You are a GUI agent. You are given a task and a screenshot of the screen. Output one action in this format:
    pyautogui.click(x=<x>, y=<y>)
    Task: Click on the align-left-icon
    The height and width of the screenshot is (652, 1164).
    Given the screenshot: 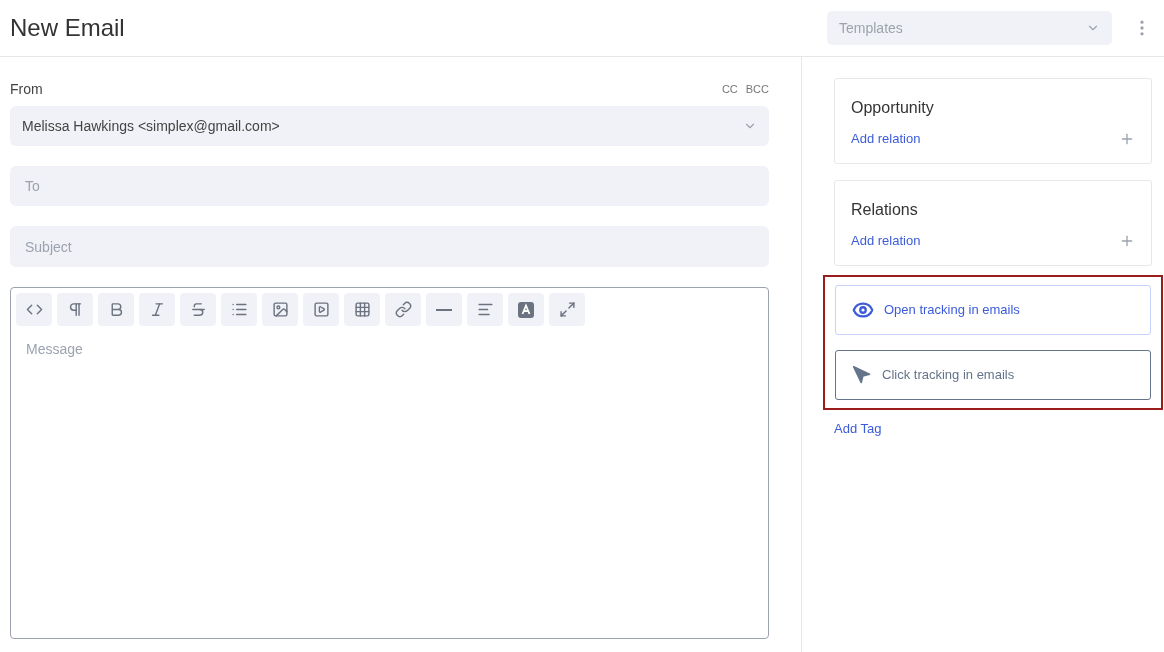 What is the action you would take?
    pyautogui.click(x=485, y=309)
    